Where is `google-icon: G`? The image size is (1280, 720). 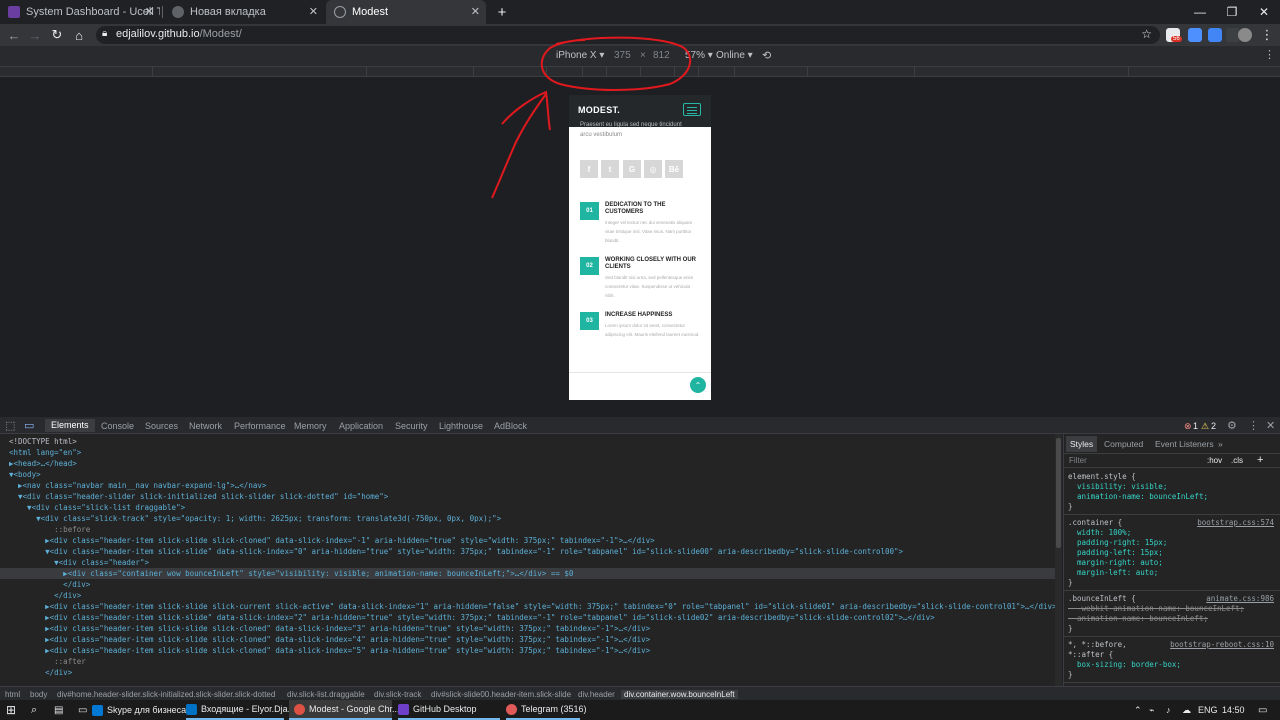 google-icon: G is located at coordinates (632, 169).